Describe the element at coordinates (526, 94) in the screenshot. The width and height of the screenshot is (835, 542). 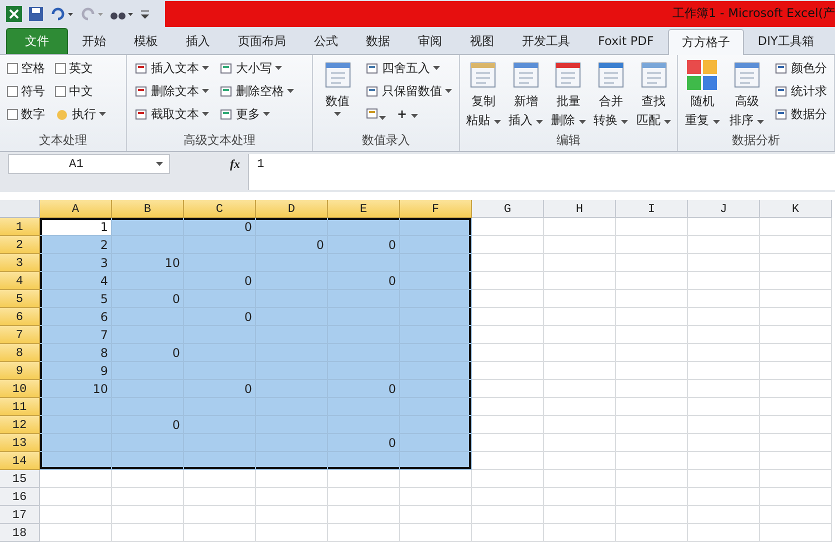
I see `ribbon-button: 新增 插入` at that location.